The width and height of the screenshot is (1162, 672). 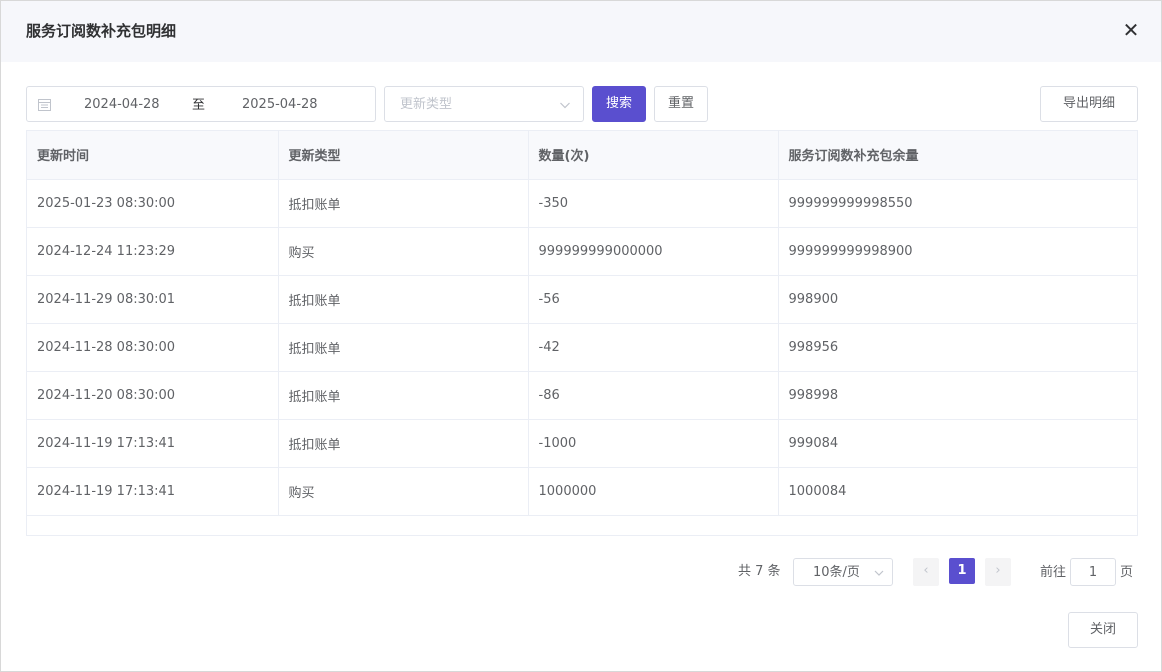 I want to click on close-button: 关闭, so click(x=1103, y=630).